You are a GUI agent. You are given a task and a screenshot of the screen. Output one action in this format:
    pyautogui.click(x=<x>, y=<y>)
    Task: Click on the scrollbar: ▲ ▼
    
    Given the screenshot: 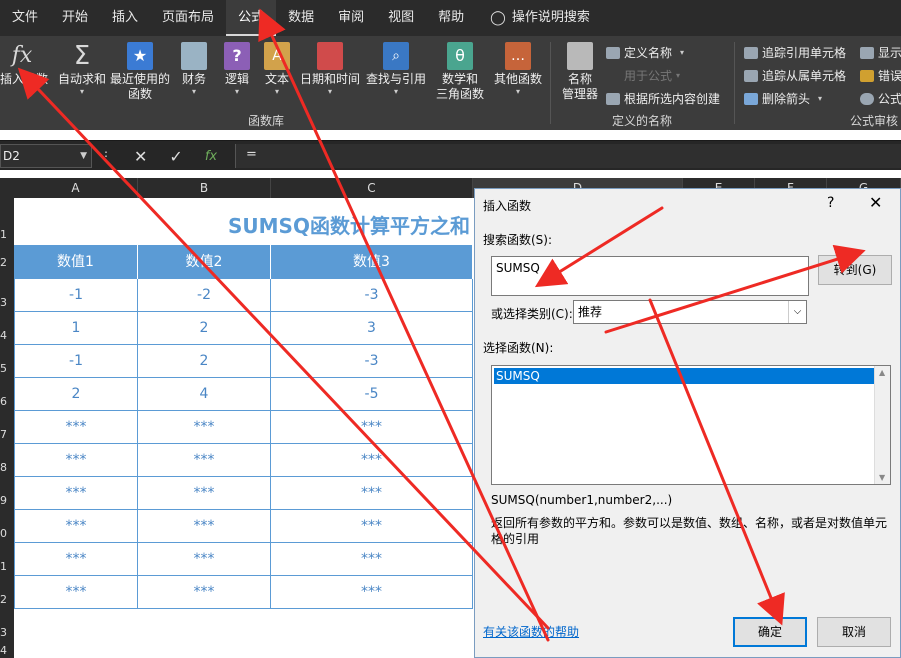 What is the action you would take?
    pyautogui.click(x=882, y=425)
    